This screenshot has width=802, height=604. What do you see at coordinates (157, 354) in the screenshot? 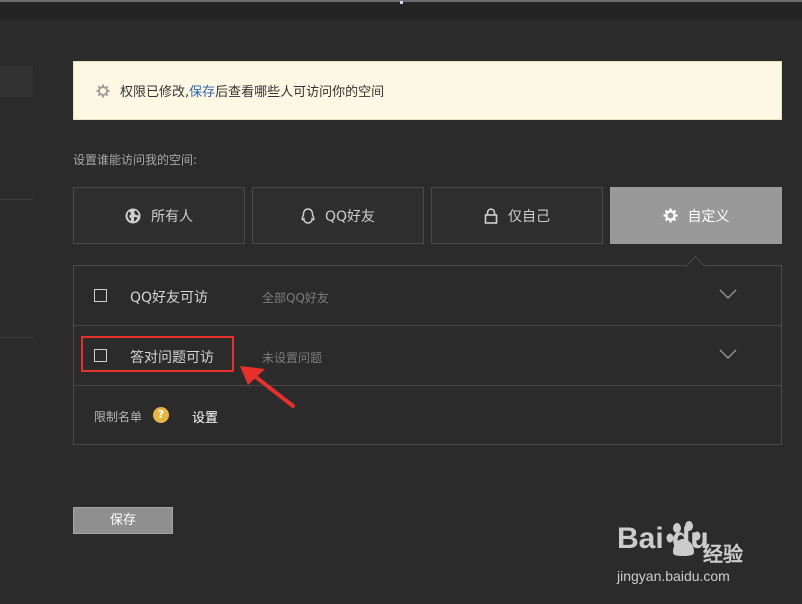
I see `annotation-highlight-box` at bounding box center [157, 354].